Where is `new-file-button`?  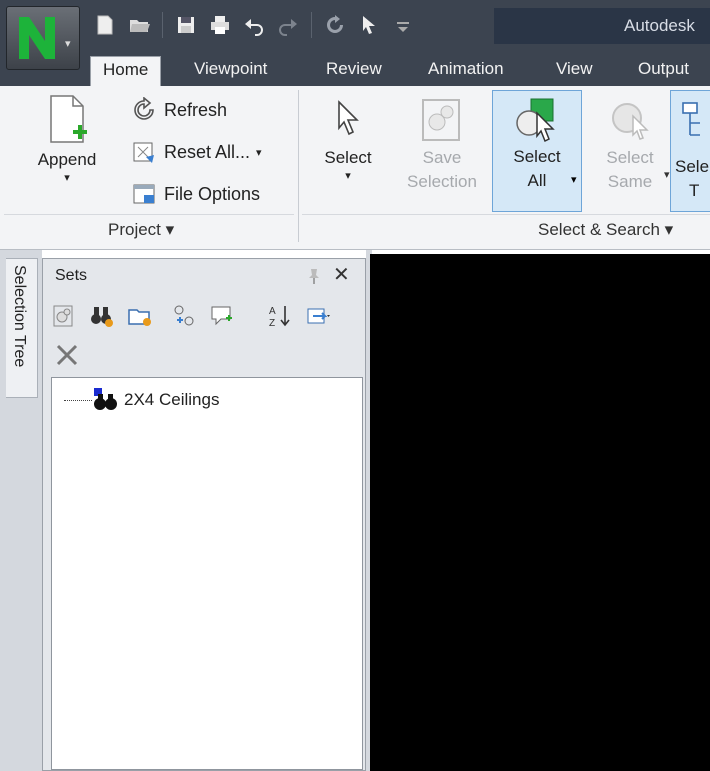 new-file-button is located at coordinates (105, 25).